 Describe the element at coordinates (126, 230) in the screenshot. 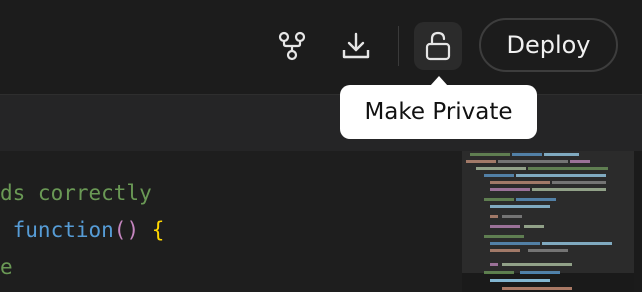

I see `code-token: ()` at that location.